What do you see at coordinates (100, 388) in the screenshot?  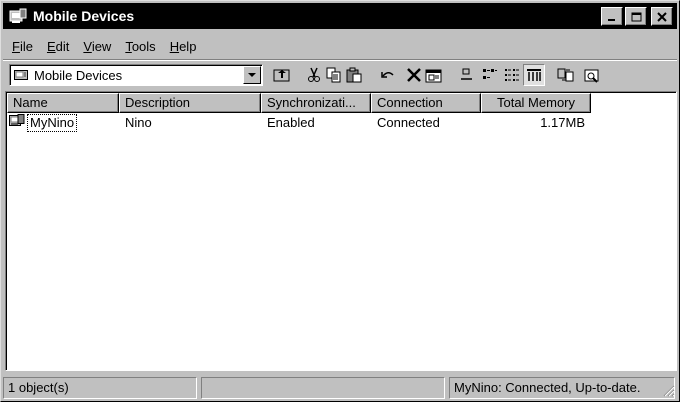 I see `status-object-count: 1 object(s)` at bounding box center [100, 388].